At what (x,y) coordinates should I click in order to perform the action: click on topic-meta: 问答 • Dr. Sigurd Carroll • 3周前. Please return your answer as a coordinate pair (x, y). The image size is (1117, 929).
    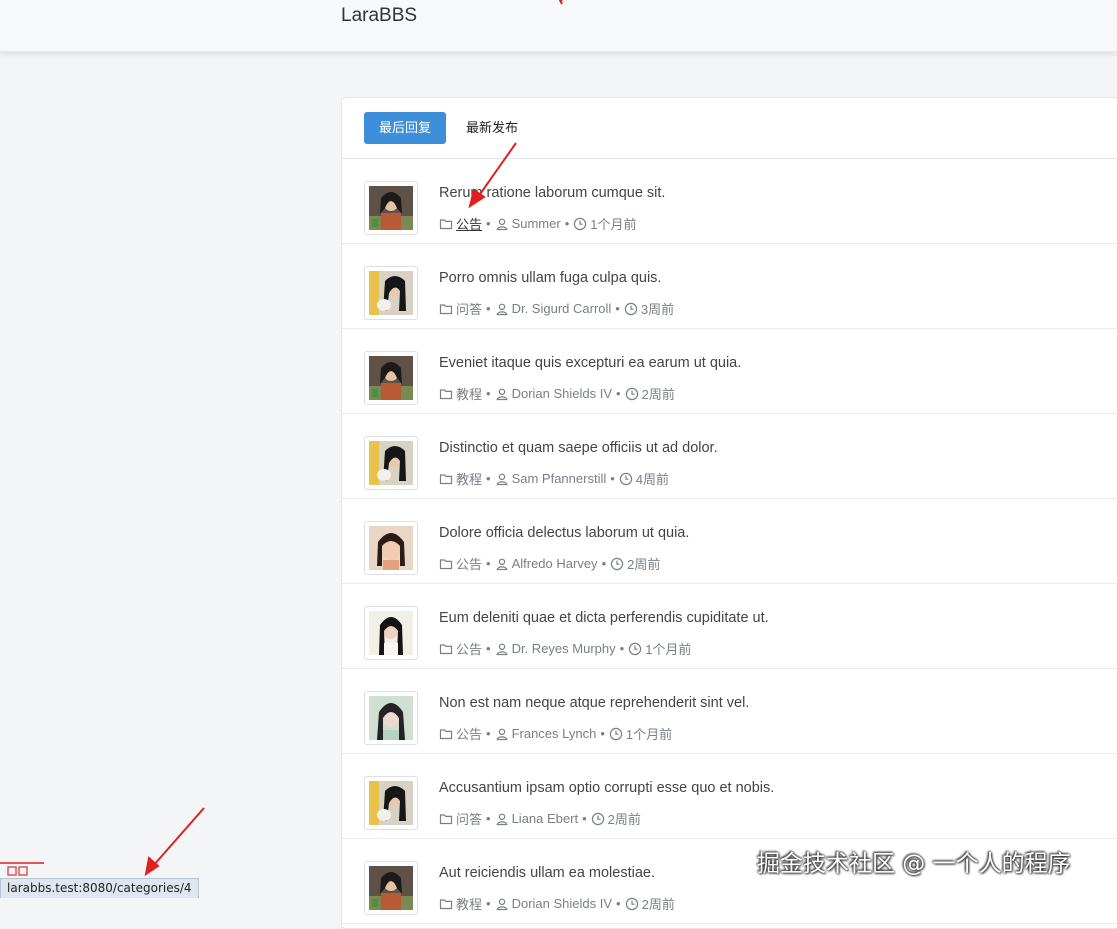
    Looking at the image, I should click on (556, 308).